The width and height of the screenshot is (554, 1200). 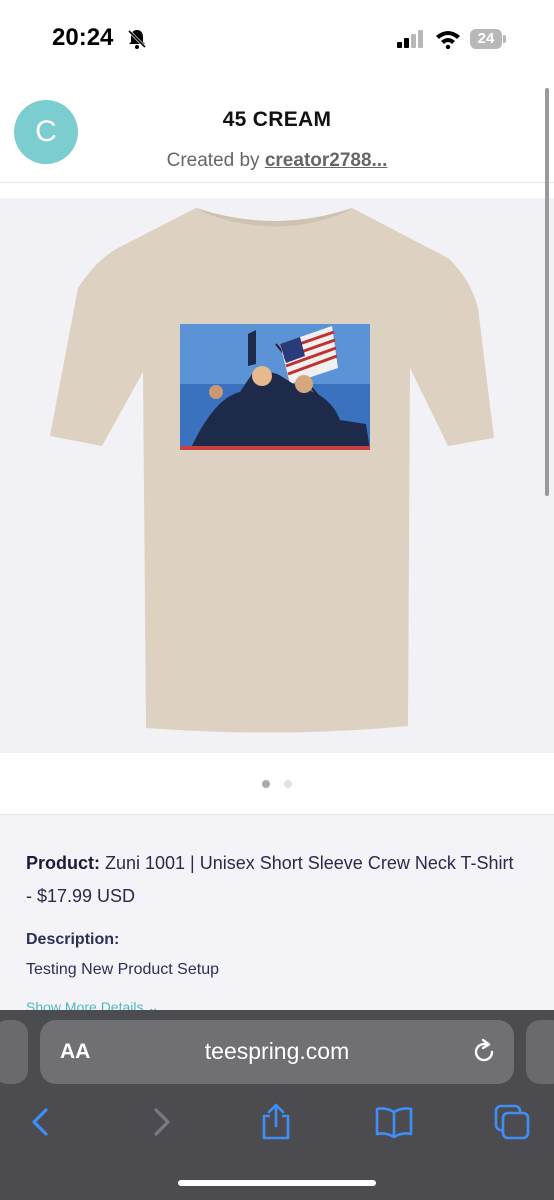 What do you see at coordinates (277, 1183) in the screenshot?
I see `home-indicator` at bounding box center [277, 1183].